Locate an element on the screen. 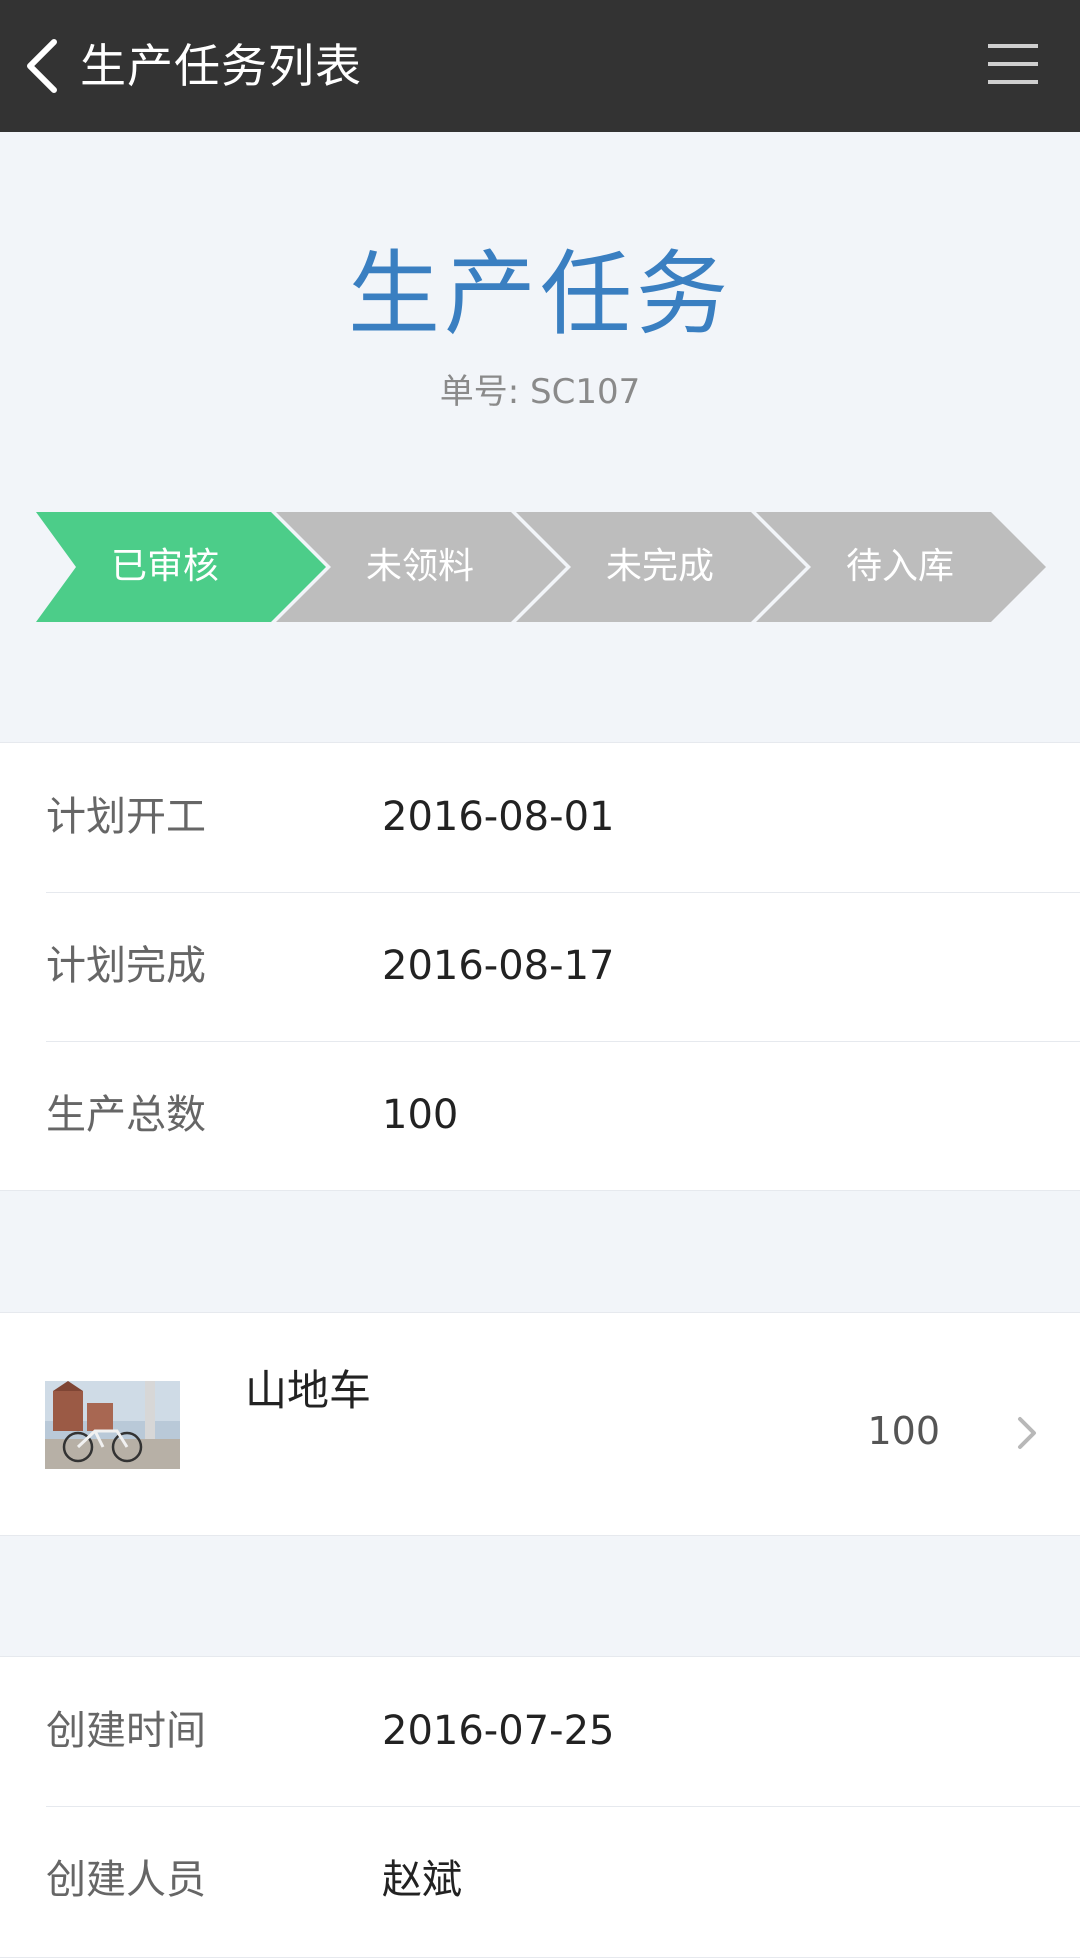  top-bar: 生产任务列表 is located at coordinates (540, 66).